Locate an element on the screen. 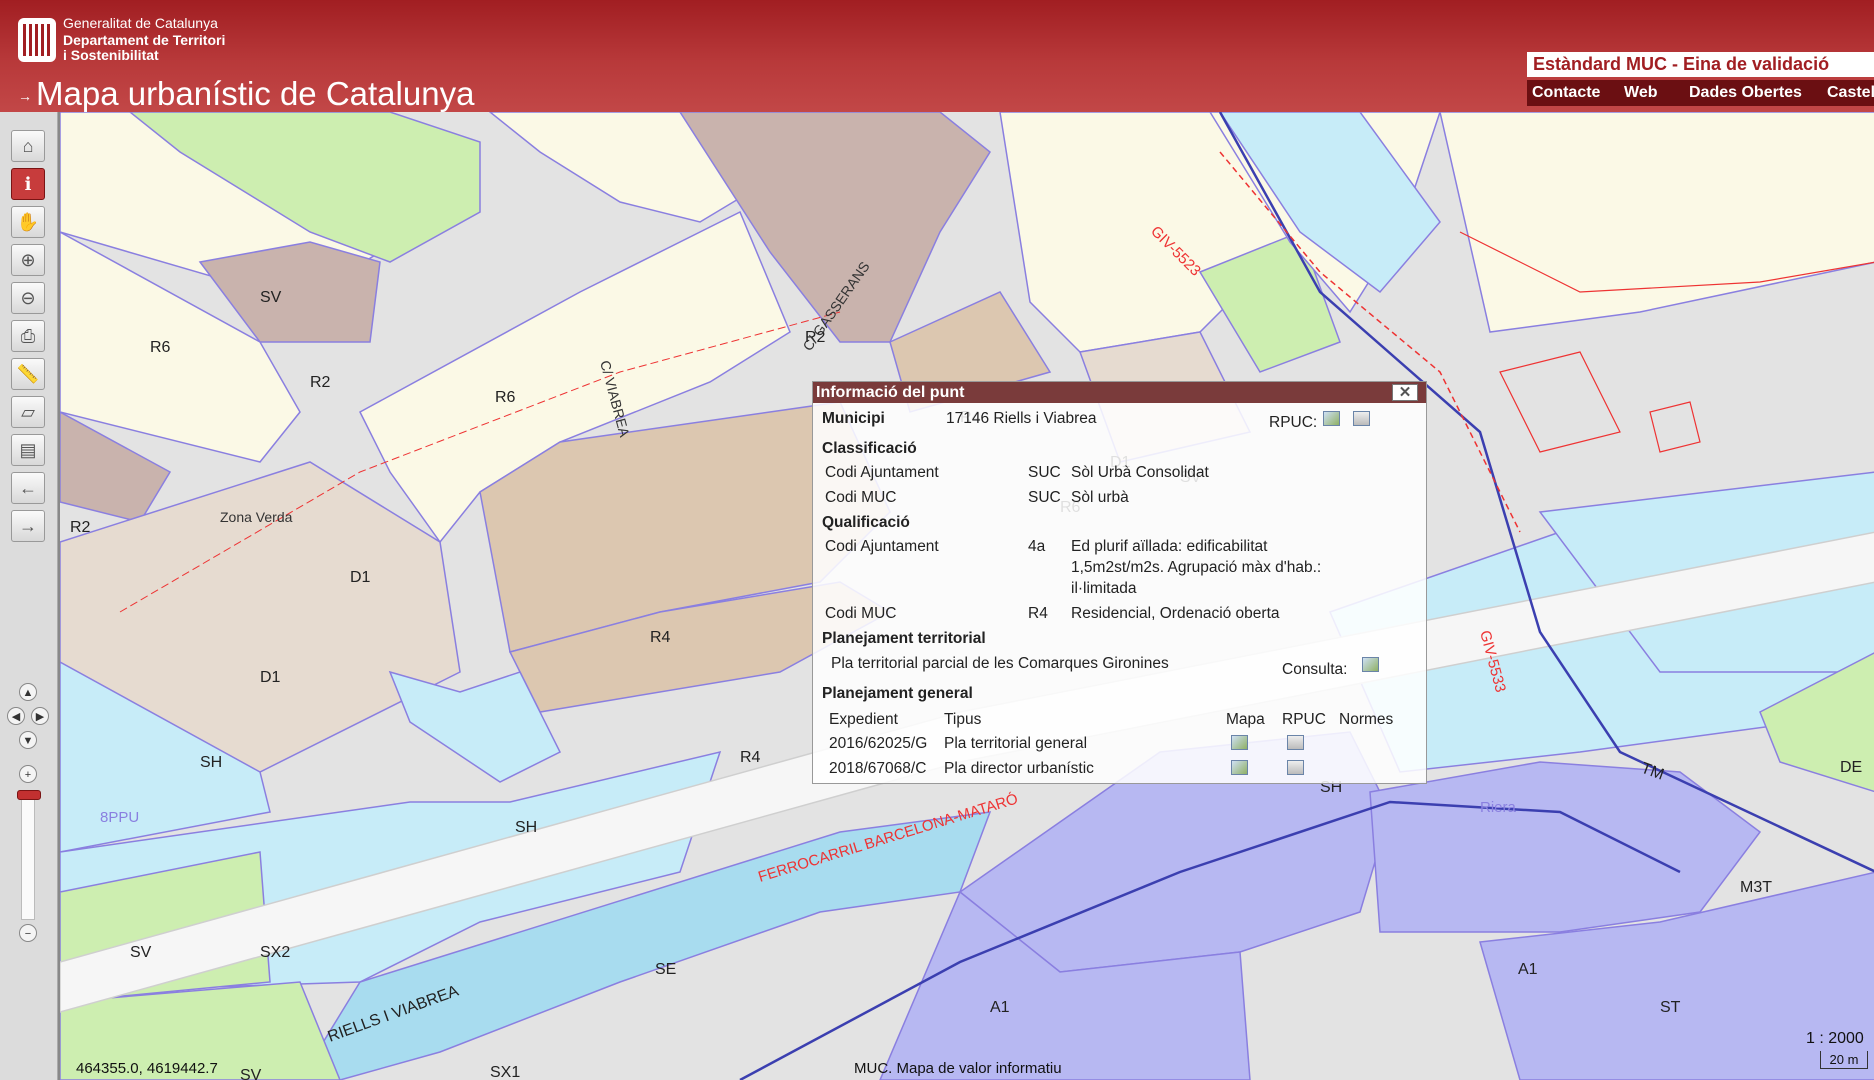  zone-label-sx2: SX2 is located at coordinates (275, 952).